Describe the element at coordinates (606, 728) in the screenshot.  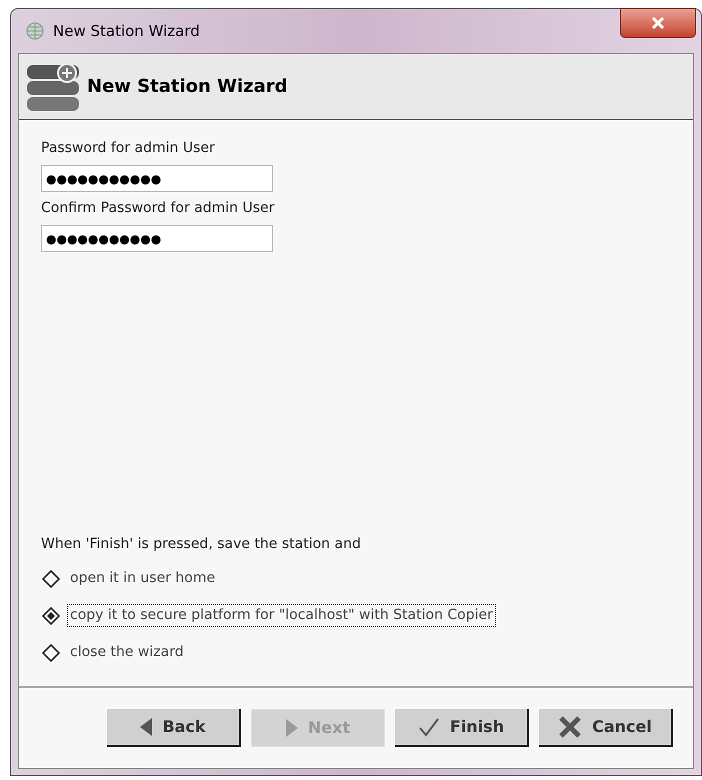
I see `cancel-button: Cancel` at that location.